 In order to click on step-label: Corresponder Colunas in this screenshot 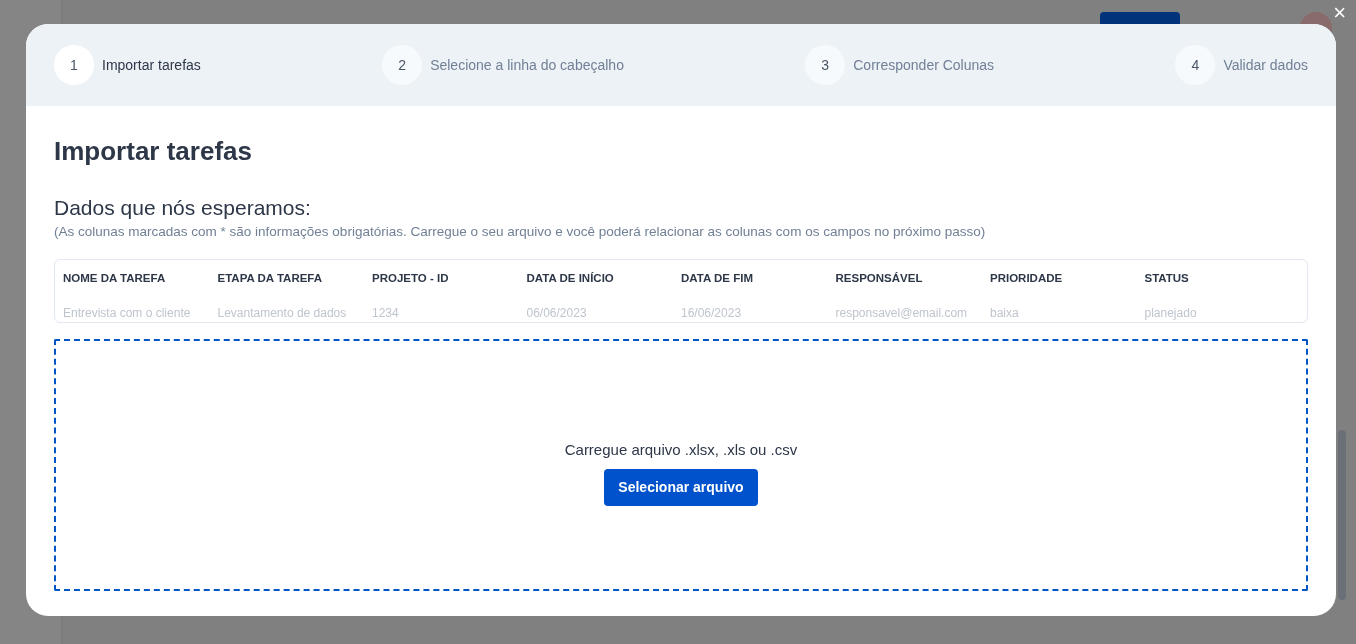, I will do `click(924, 65)`.